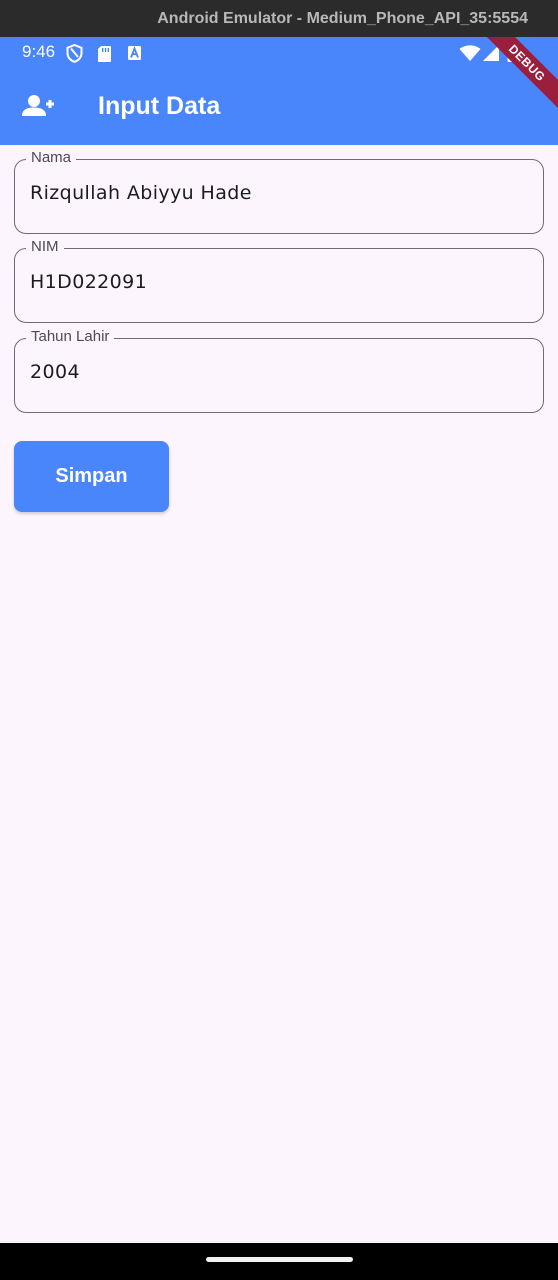 The image size is (558, 1280). What do you see at coordinates (91, 476) in the screenshot?
I see `save-button: Simpan` at bounding box center [91, 476].